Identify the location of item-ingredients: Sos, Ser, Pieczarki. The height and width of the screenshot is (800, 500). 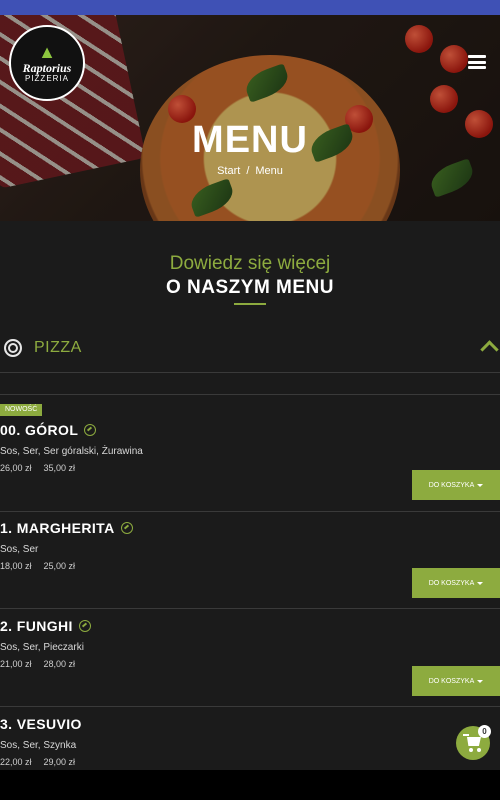
(42, 647).